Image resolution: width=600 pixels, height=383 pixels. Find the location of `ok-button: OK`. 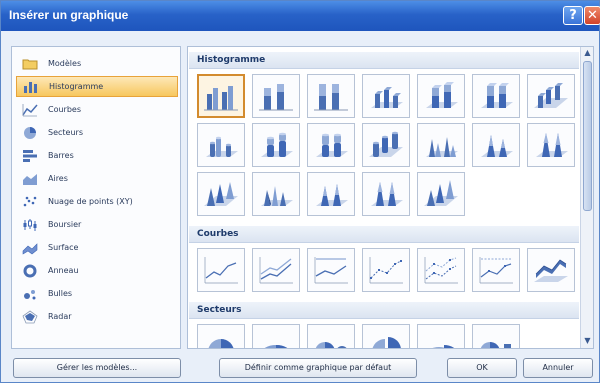

ok-button: OK is located at coordinates (482, 368).